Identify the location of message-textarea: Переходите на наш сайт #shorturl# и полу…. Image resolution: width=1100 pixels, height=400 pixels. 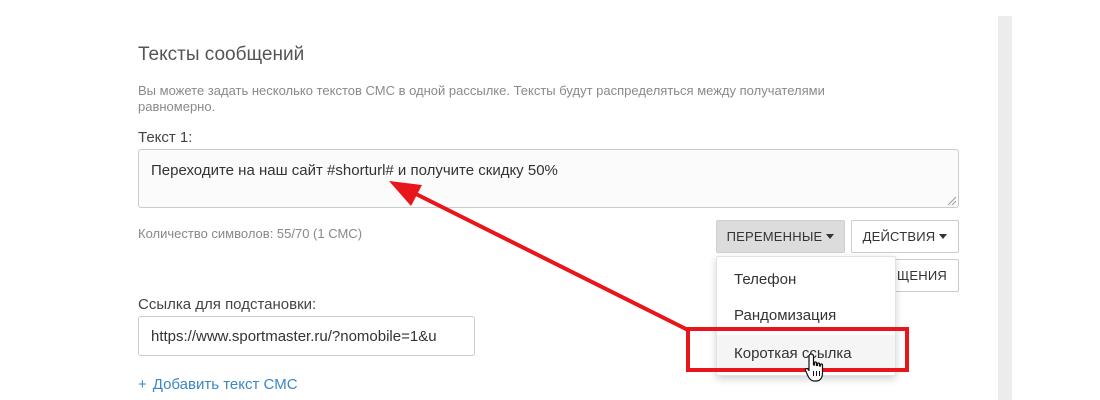
(548, 178).